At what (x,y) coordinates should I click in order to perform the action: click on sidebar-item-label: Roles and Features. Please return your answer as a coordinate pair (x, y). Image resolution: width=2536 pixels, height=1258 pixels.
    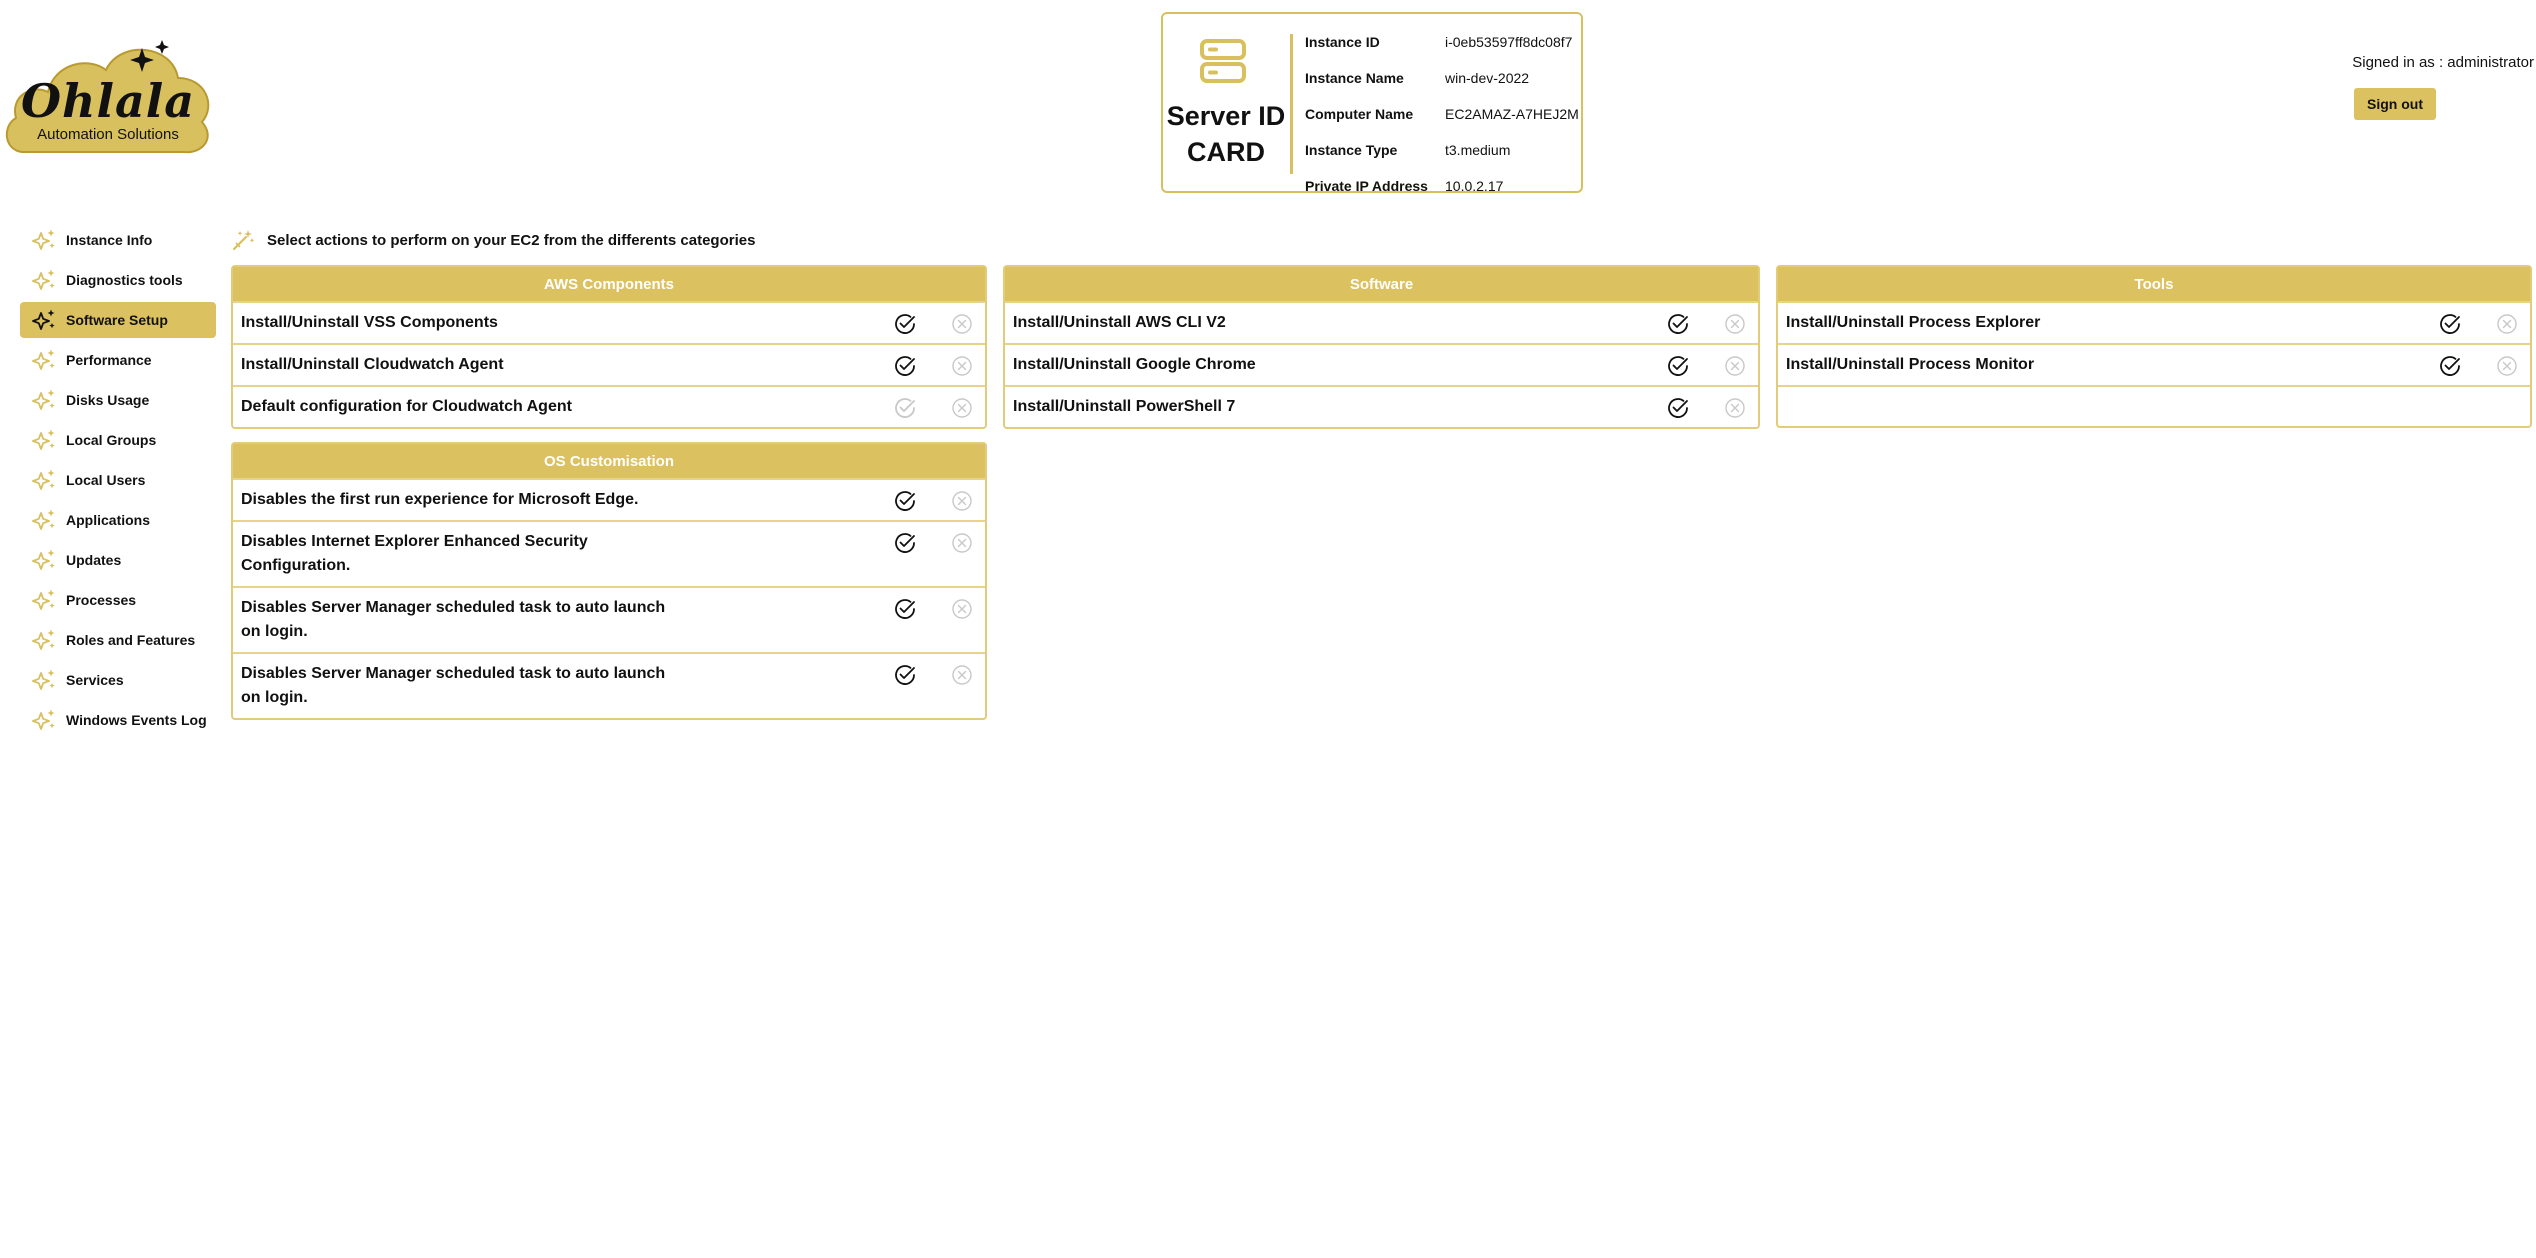
    Looking at the image, I should click on (131, 640).